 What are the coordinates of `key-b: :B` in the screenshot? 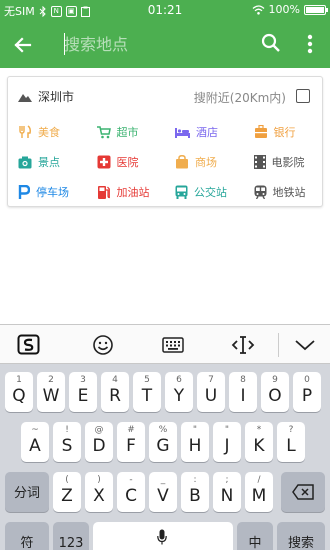 It's located at (195, 492).